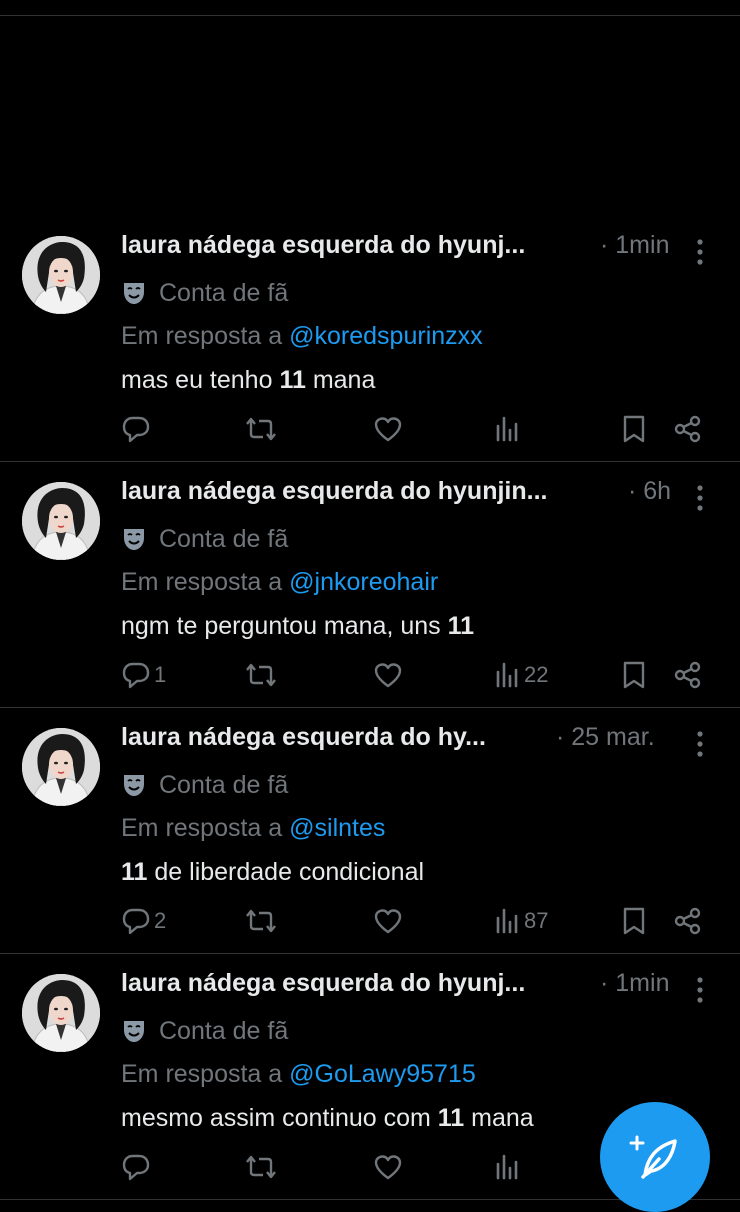 The width and height of the screenshot is (740, 1212). Describe the element at coordinates (499, 1118) in the screenshot. I see `tweet-text-part: mana` at that location.